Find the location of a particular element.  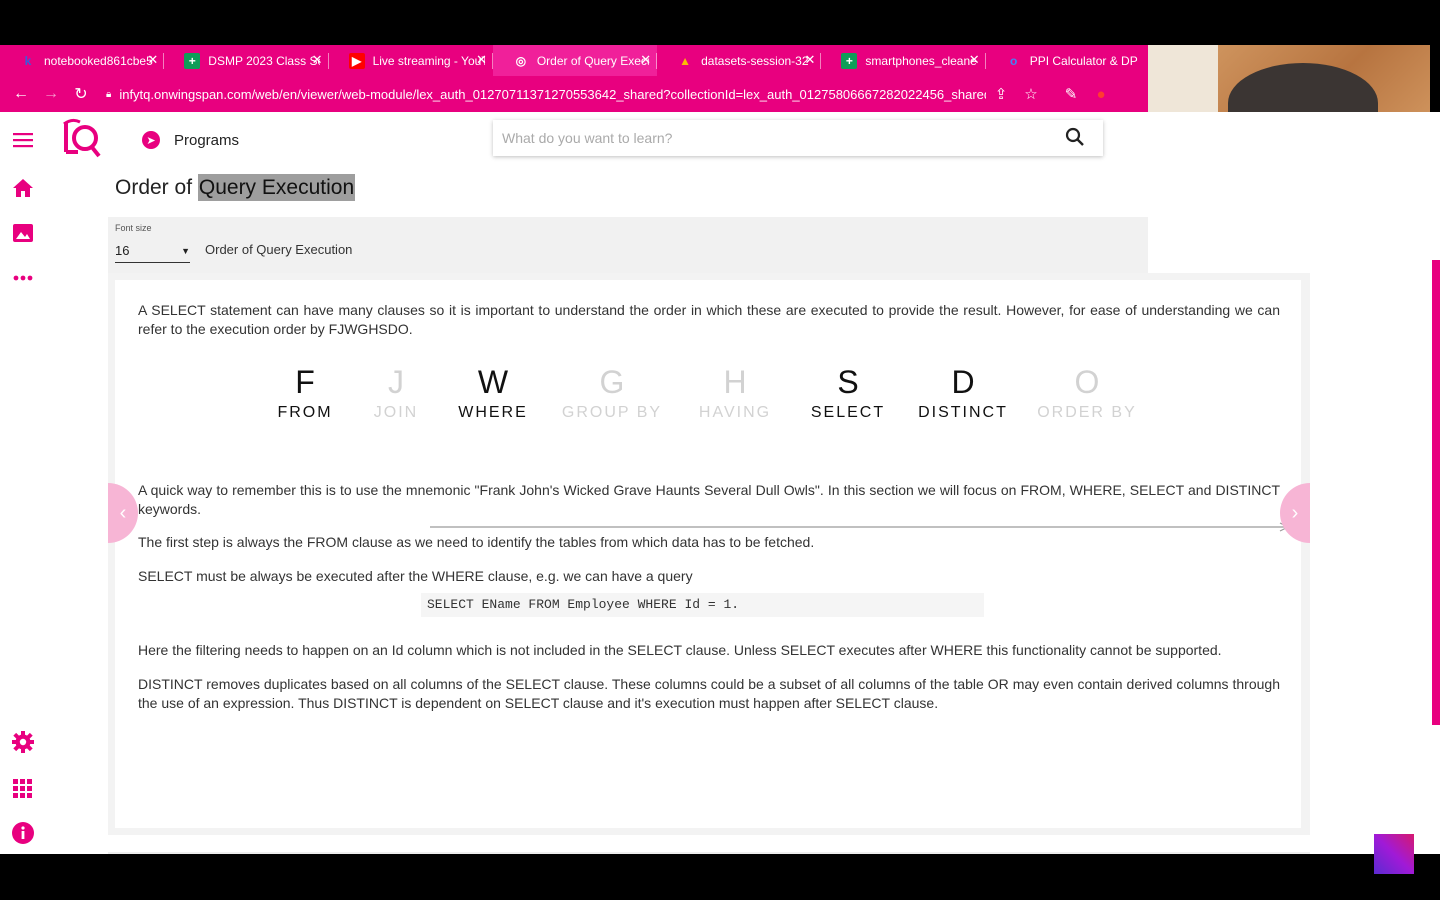

share-icon: ⇪ is located at coordinates (1001, 94).